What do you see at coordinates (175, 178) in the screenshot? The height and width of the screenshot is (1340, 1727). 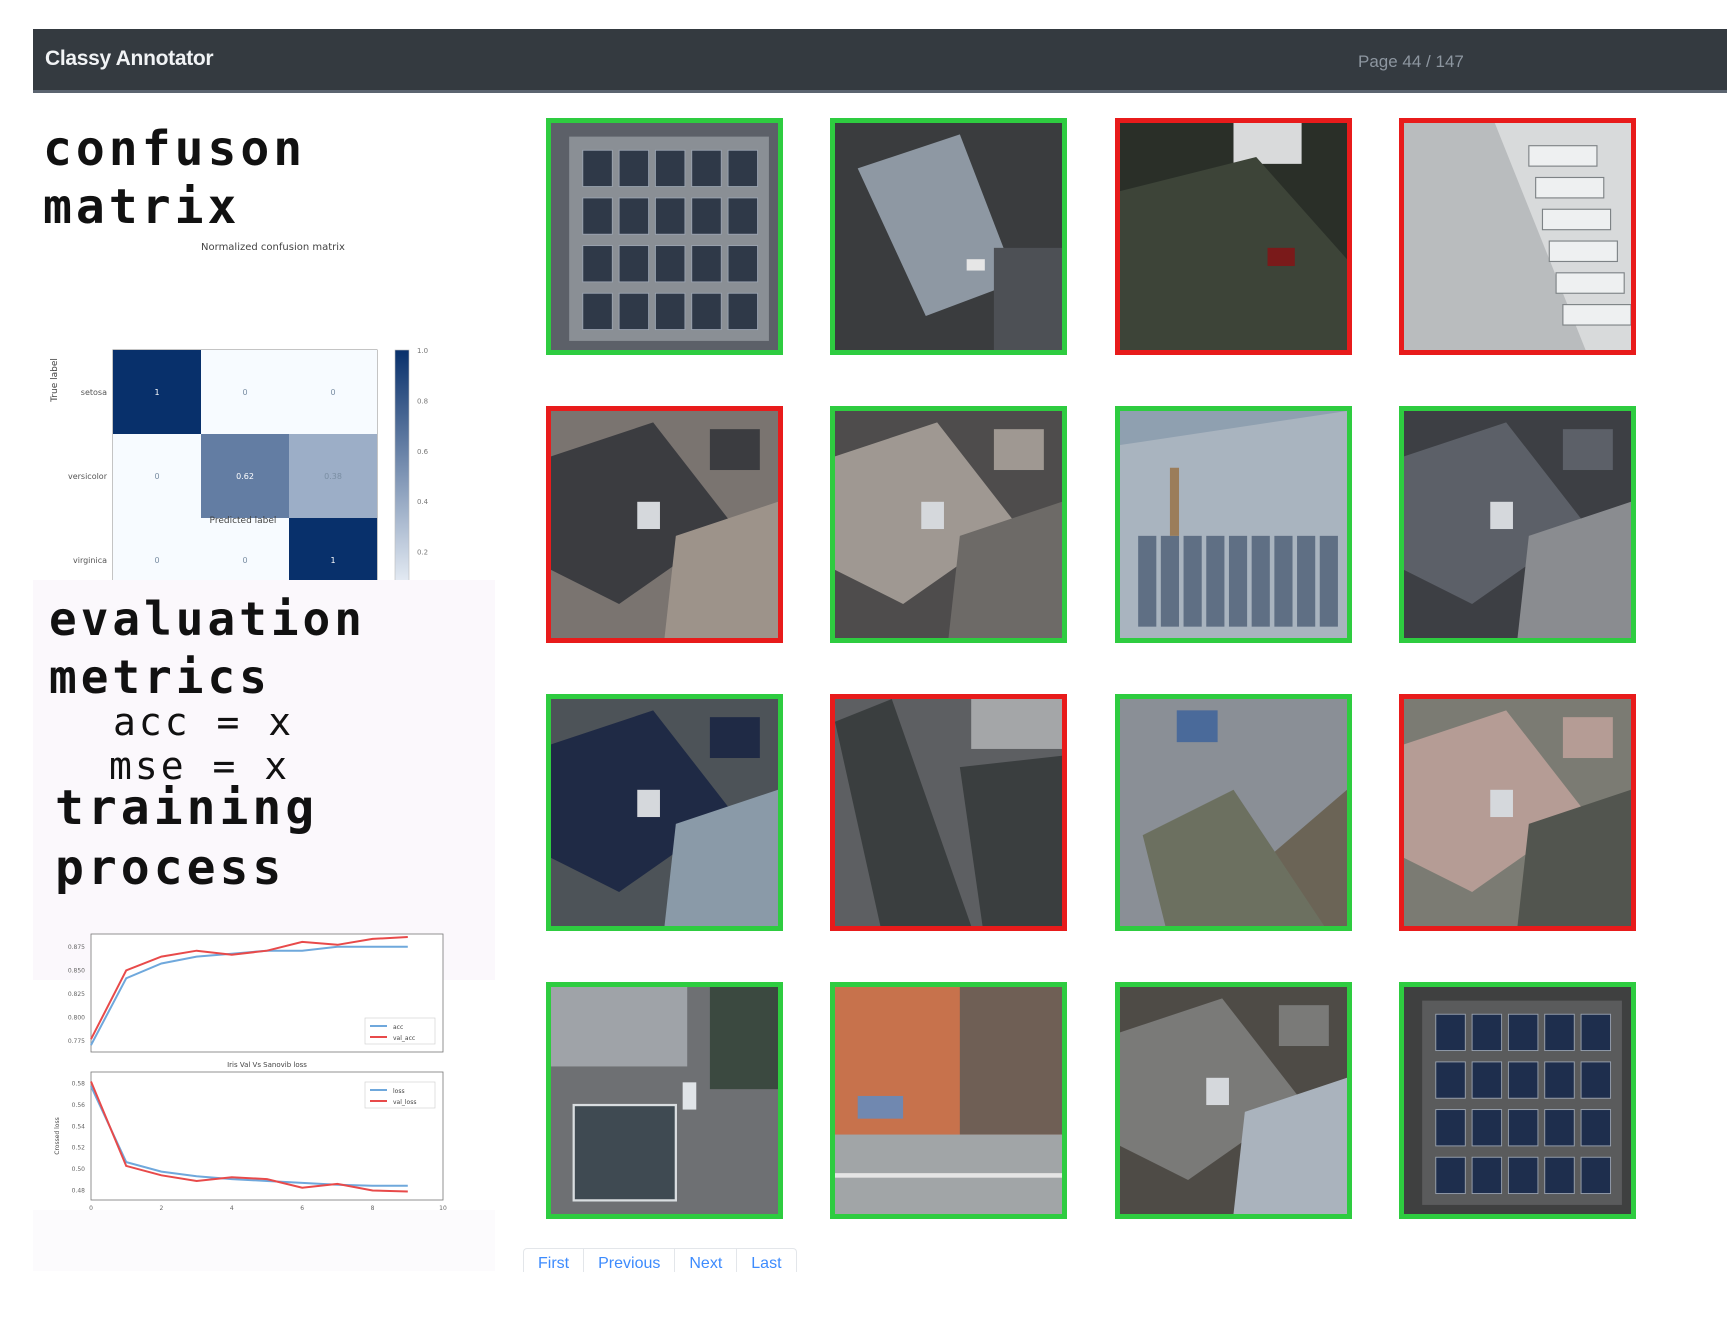 I see `confusion-matrix-heading: confuson matrix` at bounding box center [175, 178].